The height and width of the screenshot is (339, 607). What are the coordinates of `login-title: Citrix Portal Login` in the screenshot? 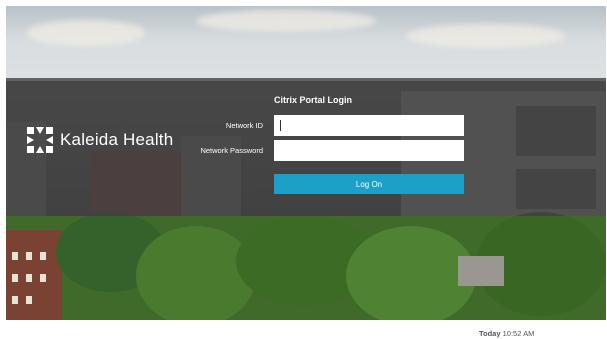 It's located at (313, 100).